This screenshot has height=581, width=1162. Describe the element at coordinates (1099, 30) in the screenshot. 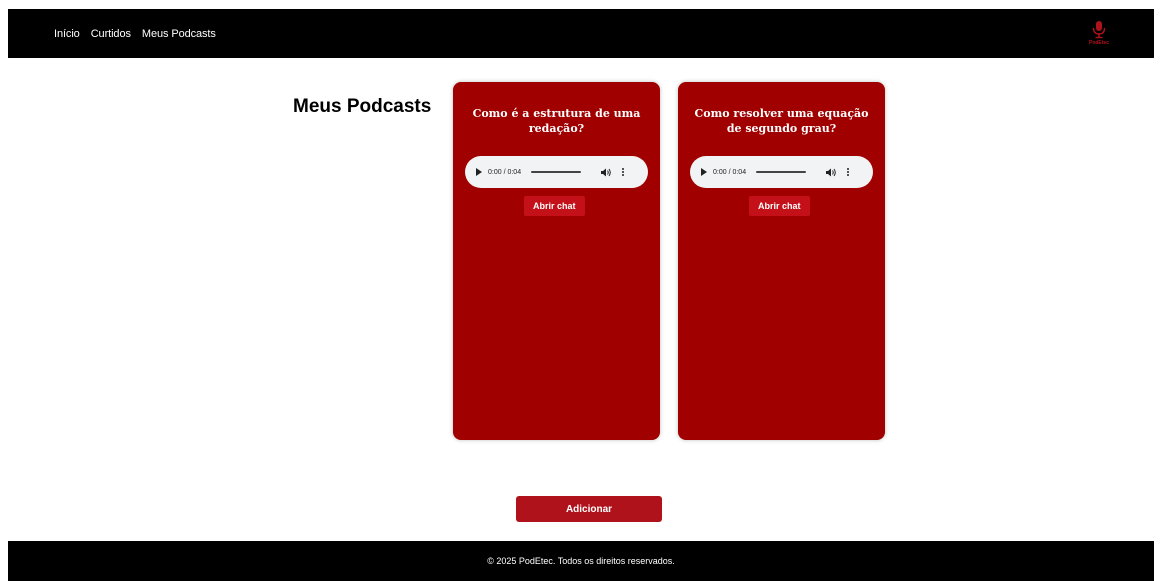

I see `microphone-icon` at that location.